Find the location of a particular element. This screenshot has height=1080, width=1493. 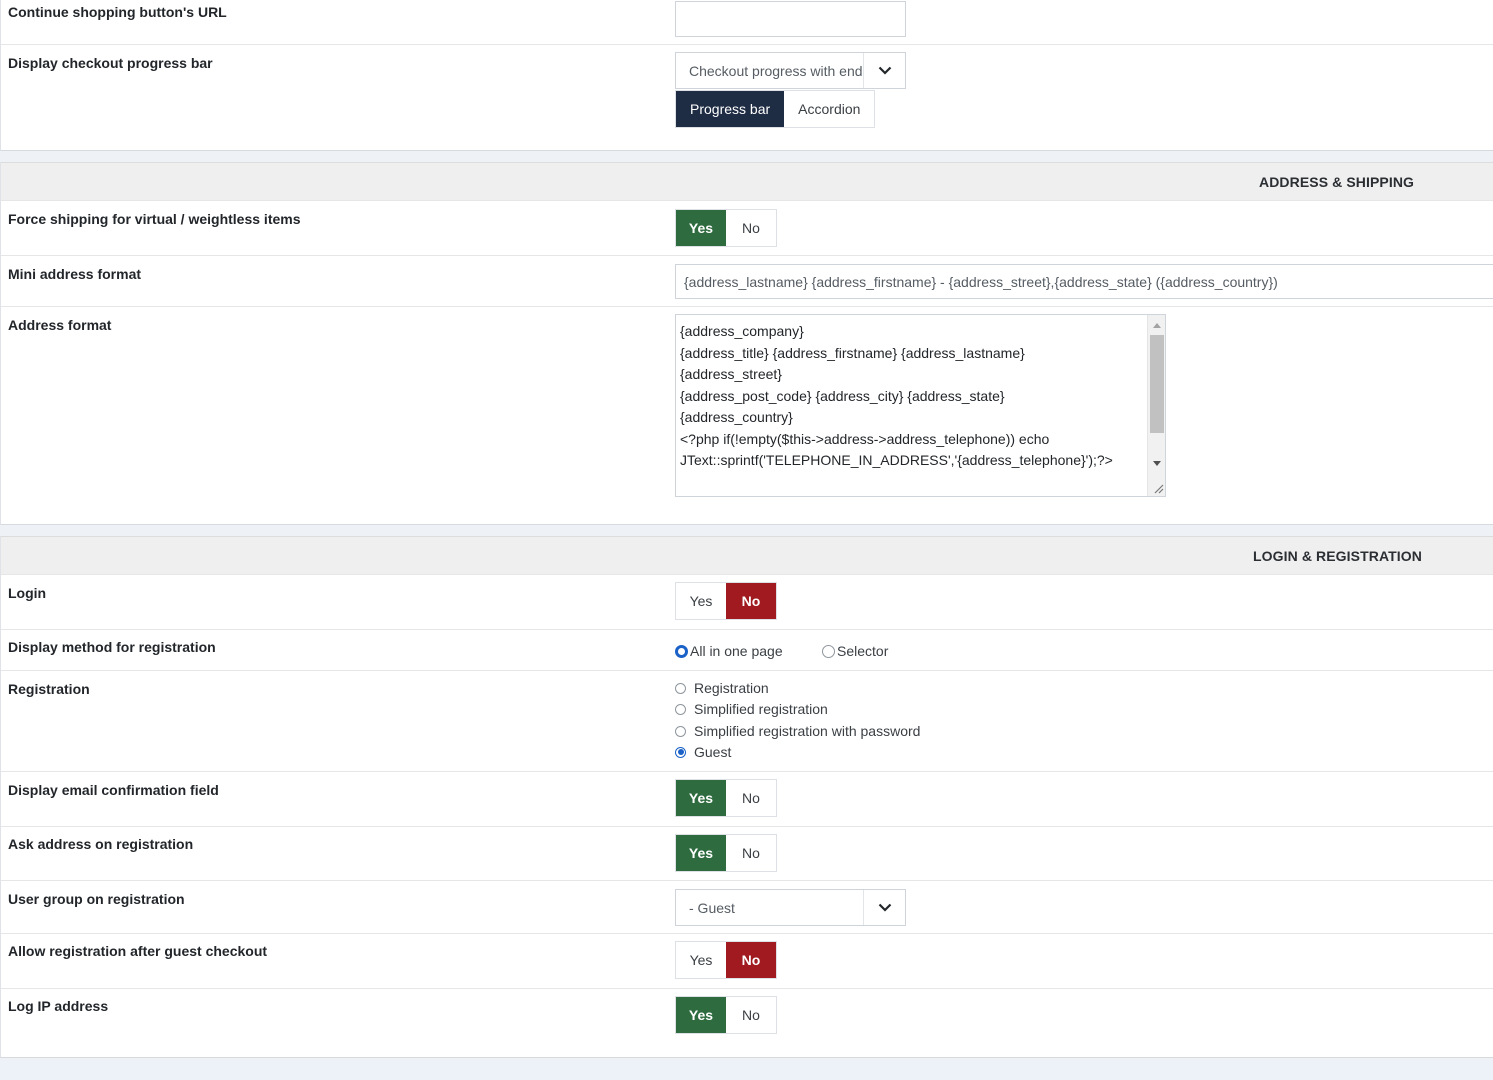

address-format-label: Address format is located at coordinates (60, 325).